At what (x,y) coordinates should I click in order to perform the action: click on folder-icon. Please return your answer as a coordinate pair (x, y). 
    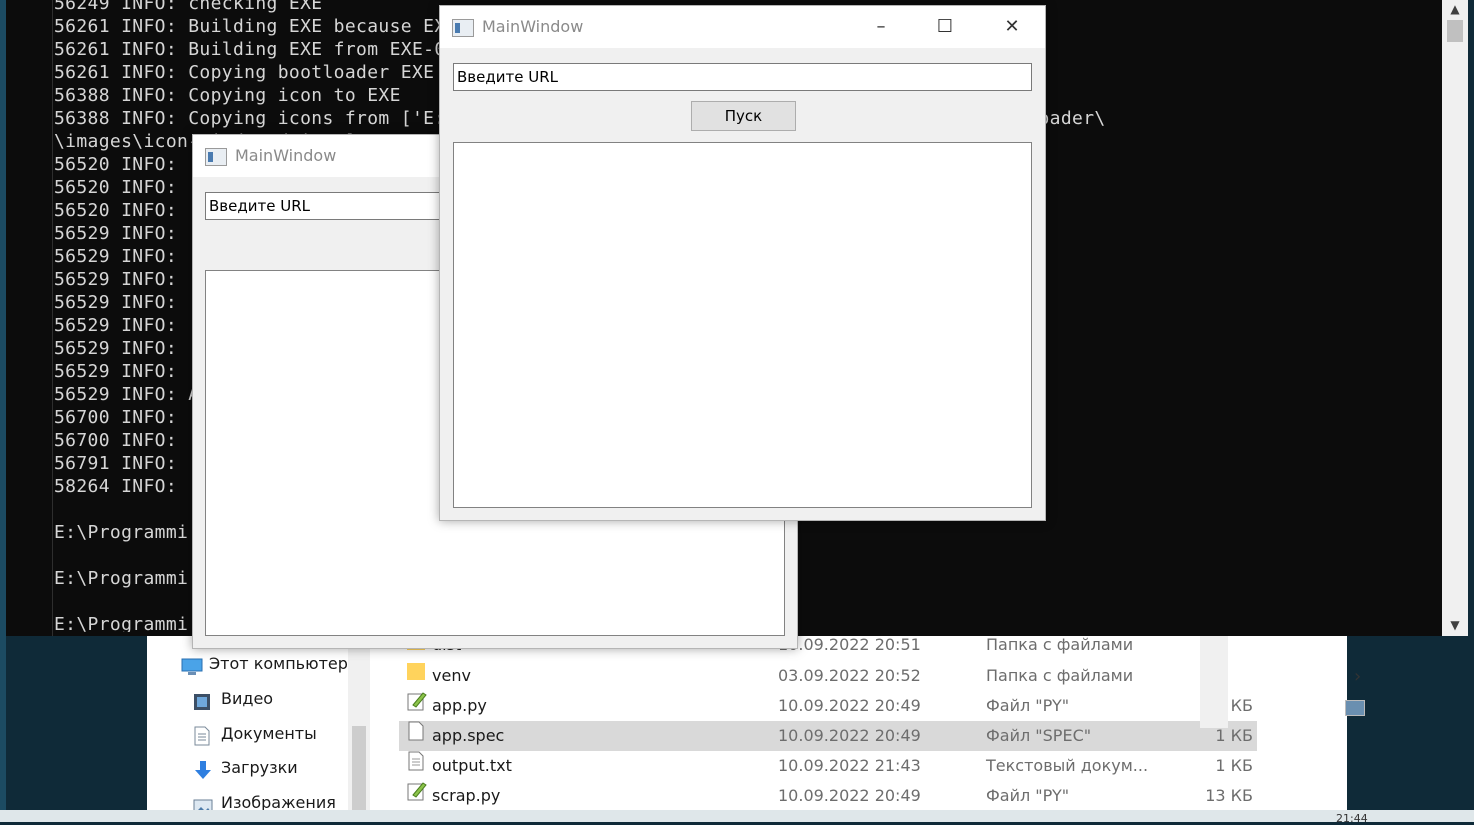
    Looking at the image, I should click on (416, 671).